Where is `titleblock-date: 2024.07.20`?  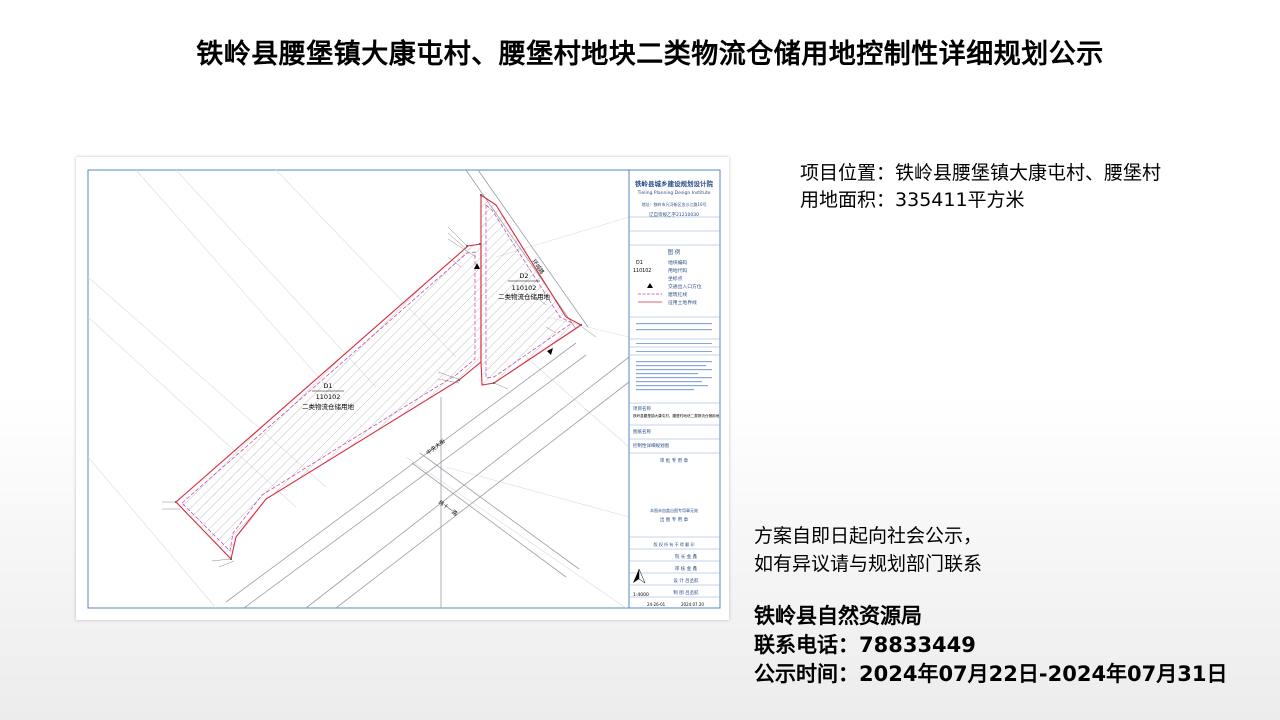
titleblock-date: 2024.07.20 is located at coordinates (692, 604).